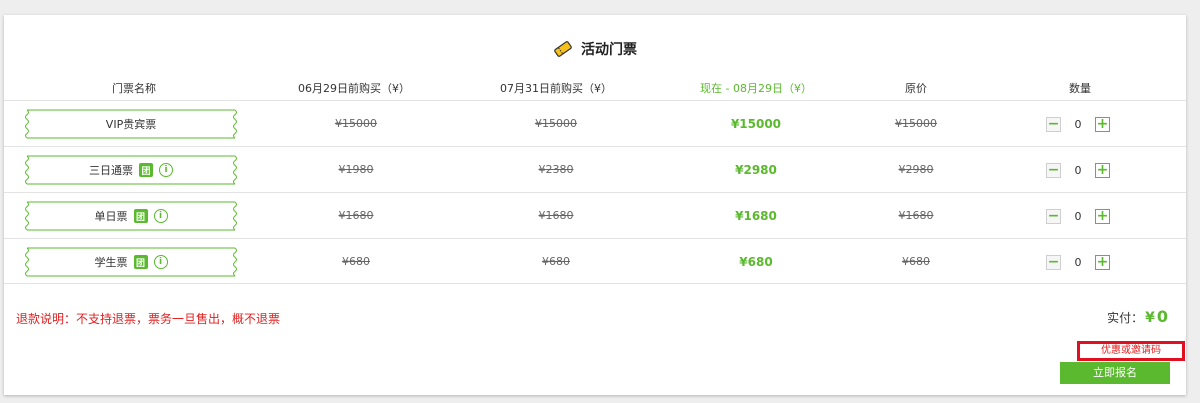 The image size is (1200, 403). Describe the element at coordinates (756, 262) in the screenshot. I see `price-current: ¥680` at that location.